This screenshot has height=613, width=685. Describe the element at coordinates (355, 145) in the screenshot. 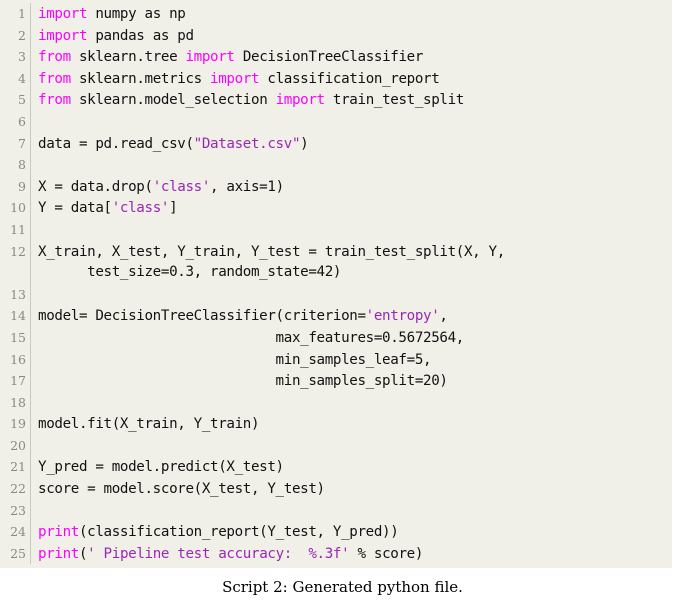

I see `code-text: data = pd.read_csv("Dataset.csv")` at that location.